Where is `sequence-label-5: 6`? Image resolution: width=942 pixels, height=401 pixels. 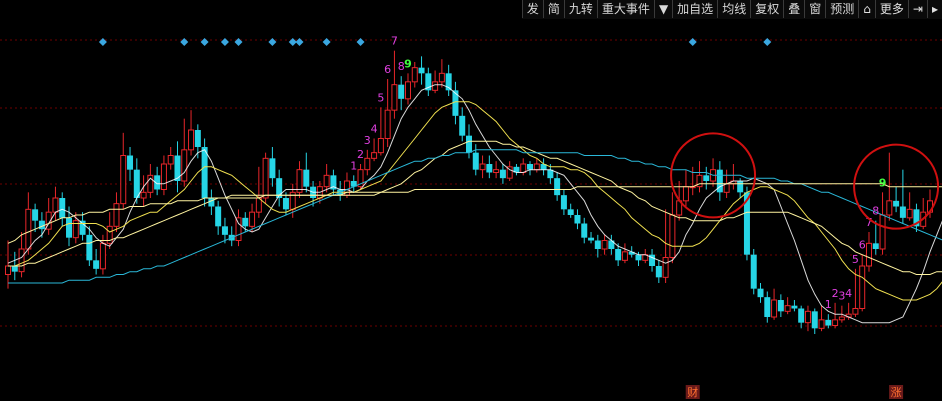 sequence-label-5: 6 is located at coordinates (387, 69).